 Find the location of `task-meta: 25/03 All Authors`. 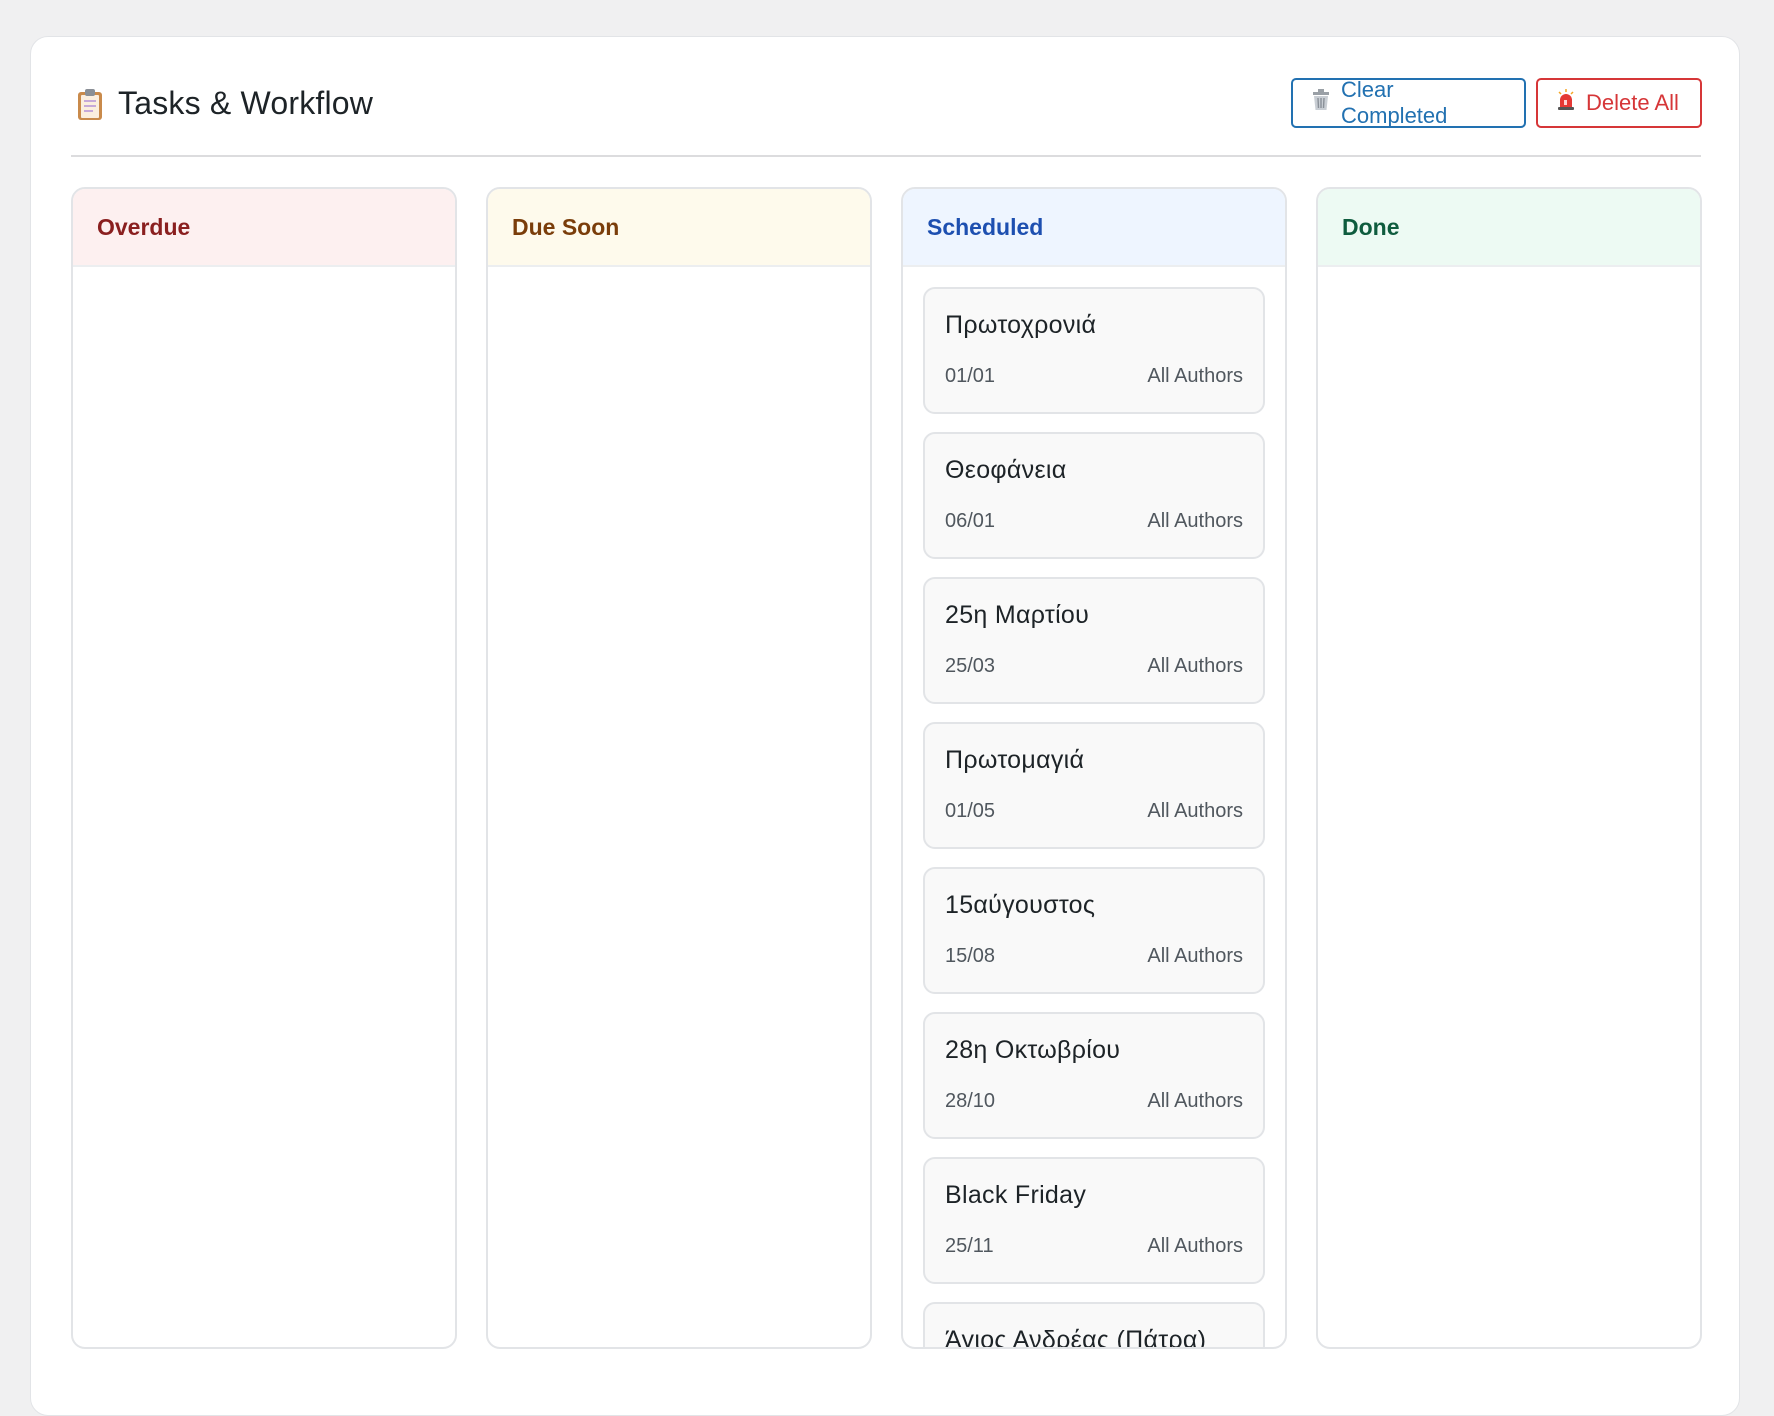

task-meta: 25/03 All Authors is located at coordinates (1094, 666).